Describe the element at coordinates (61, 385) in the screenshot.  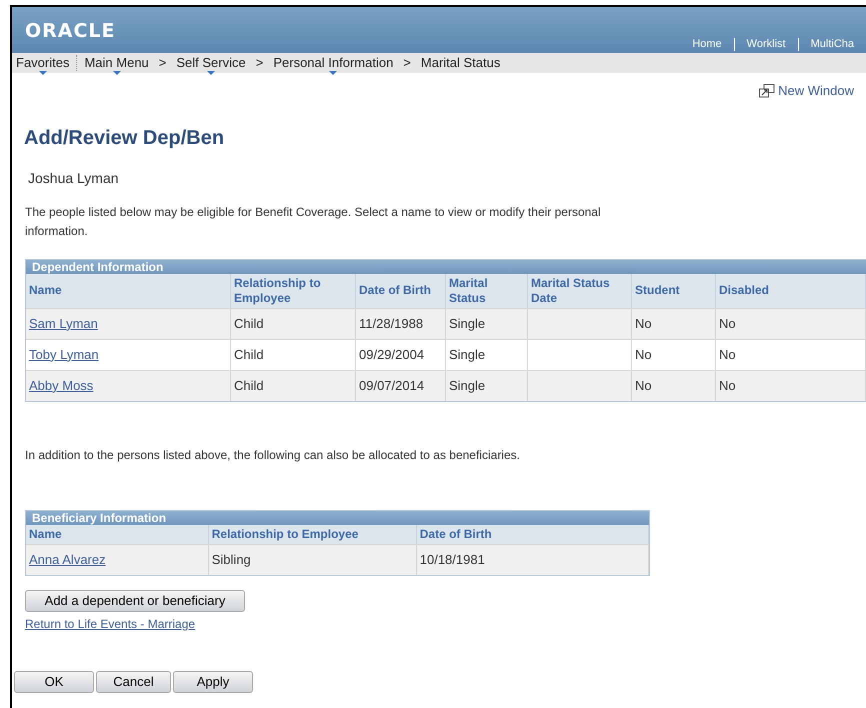
I see `name-link: Abby Moss` at that location.